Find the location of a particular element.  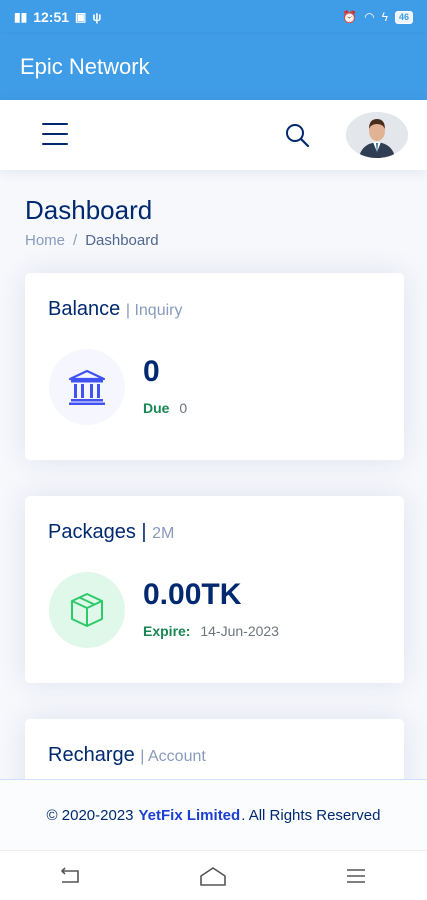

balance-title: Balance is located at coordinates (84, 309).